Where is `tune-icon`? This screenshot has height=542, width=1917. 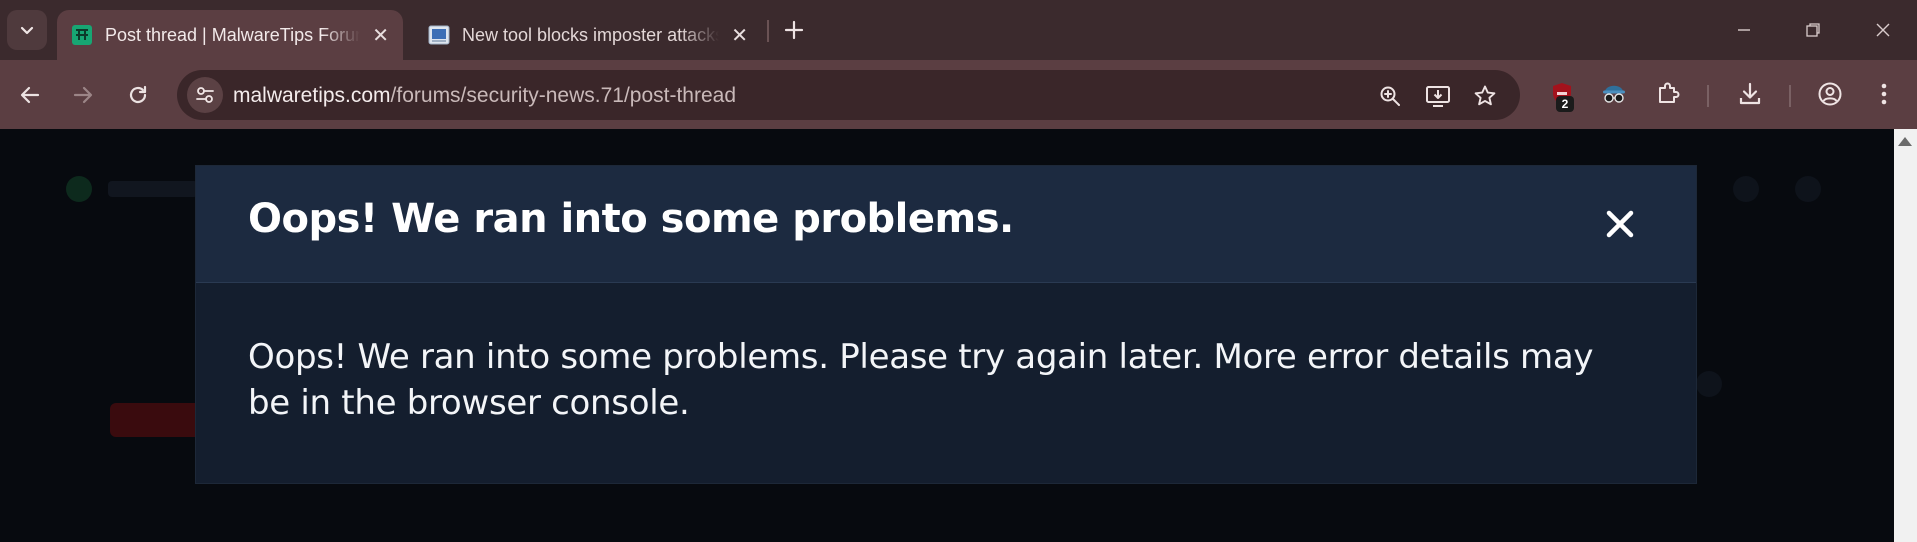
tune-icon is located at coordinates (205, 95).